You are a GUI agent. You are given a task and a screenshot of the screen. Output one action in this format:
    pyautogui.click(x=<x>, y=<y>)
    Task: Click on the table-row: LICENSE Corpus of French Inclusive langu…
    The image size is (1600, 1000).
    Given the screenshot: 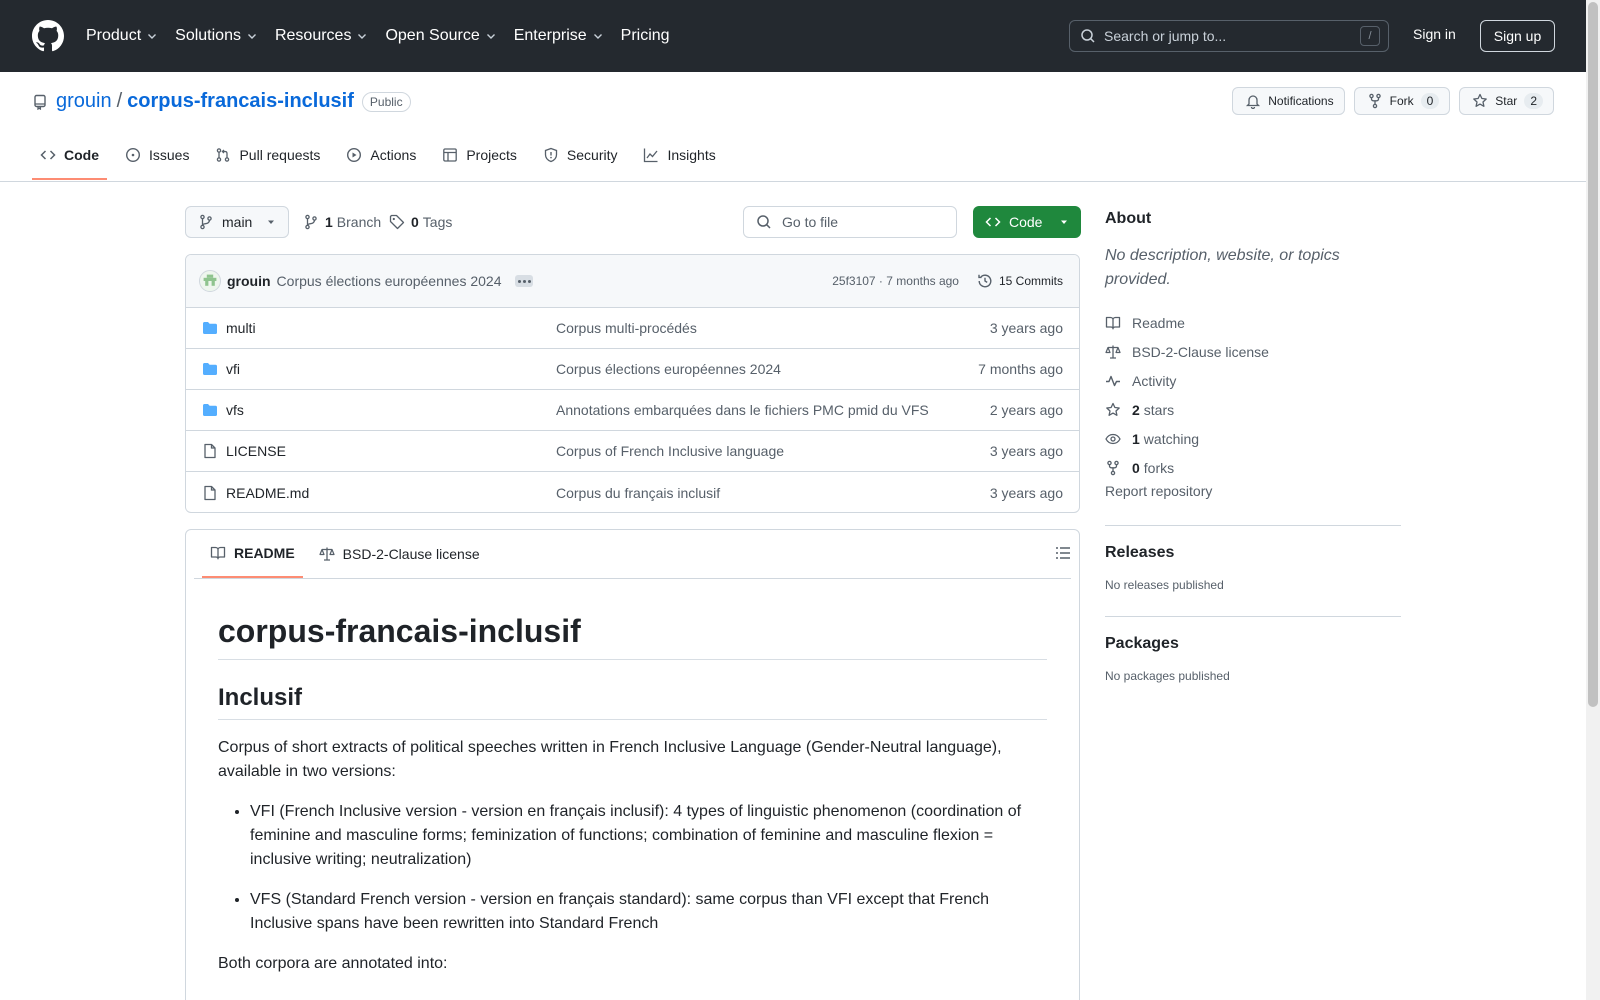 What is the action you would take?
    pyautogui.click(x=632, y=451)
    